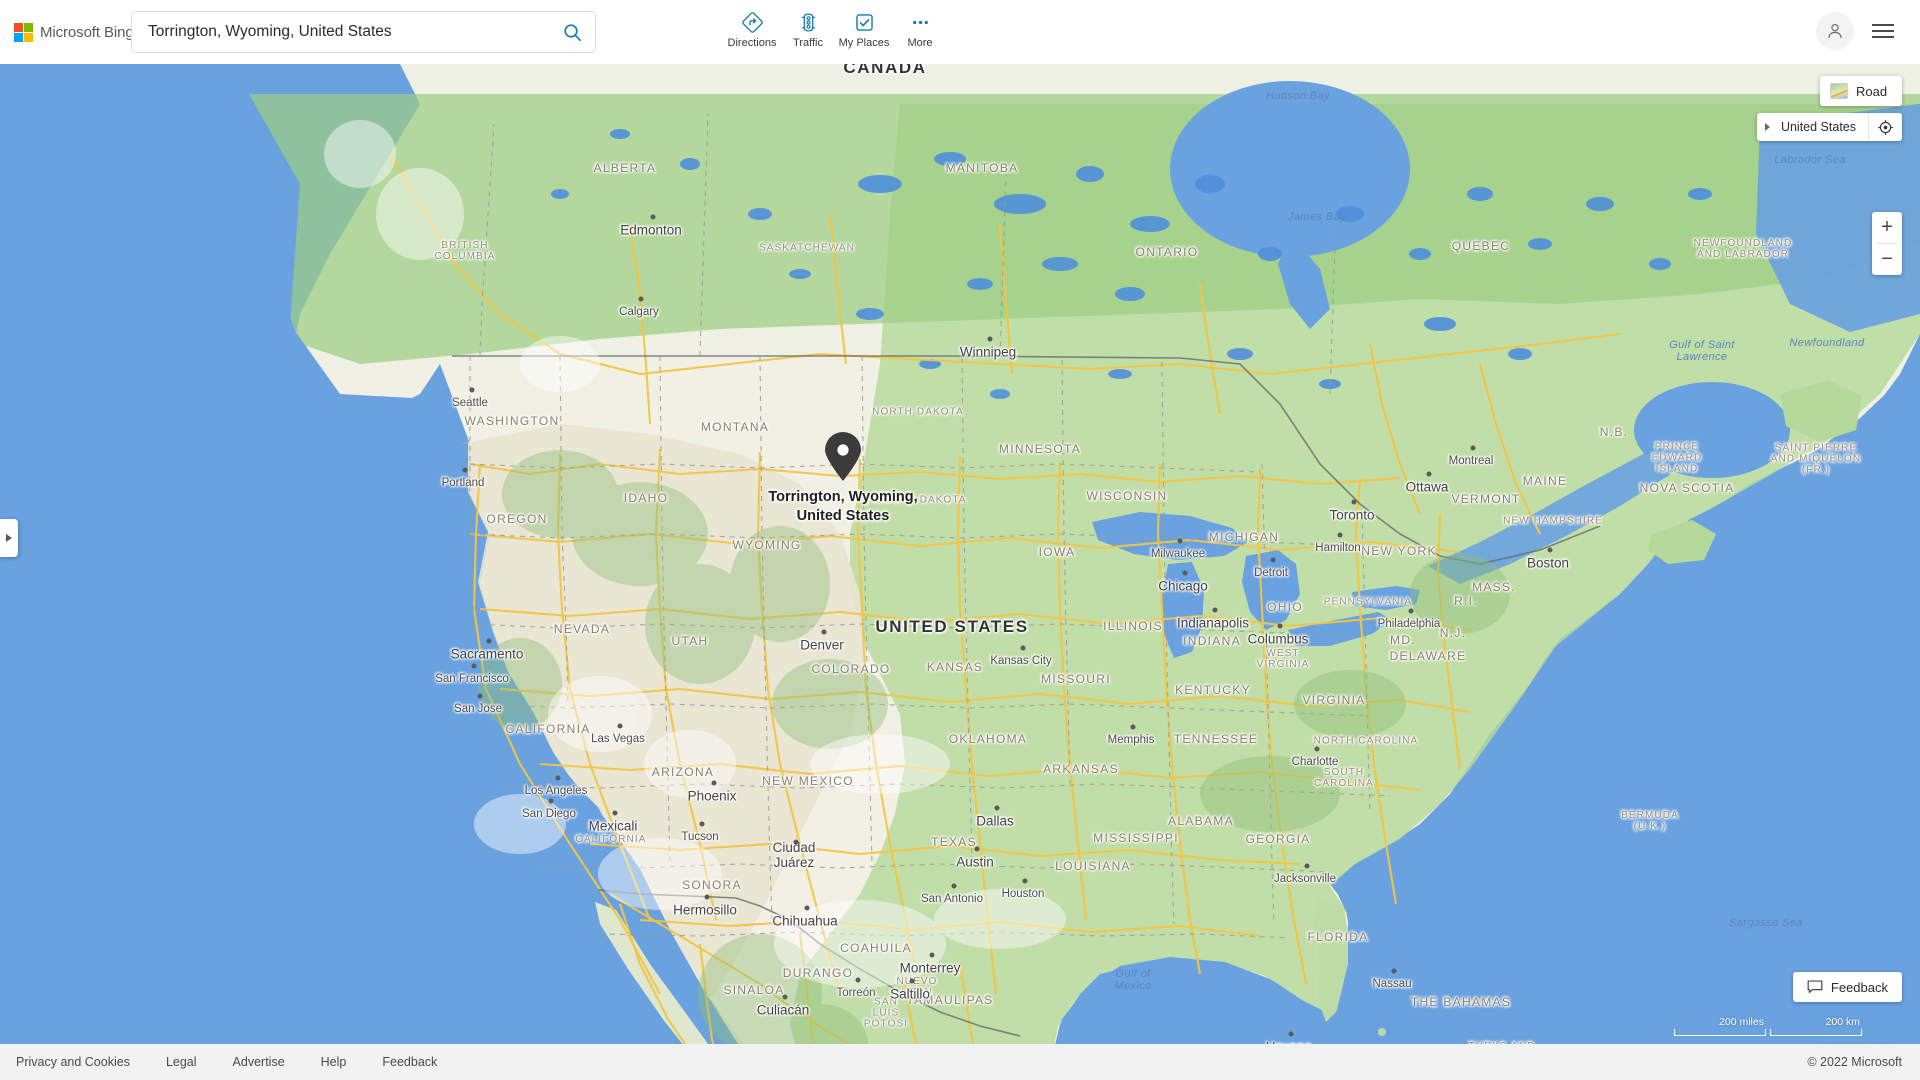 This screenshot has width=1920, height=1080. I want to click on toolbar-item-traffic: Traffic, so click(808, 27).